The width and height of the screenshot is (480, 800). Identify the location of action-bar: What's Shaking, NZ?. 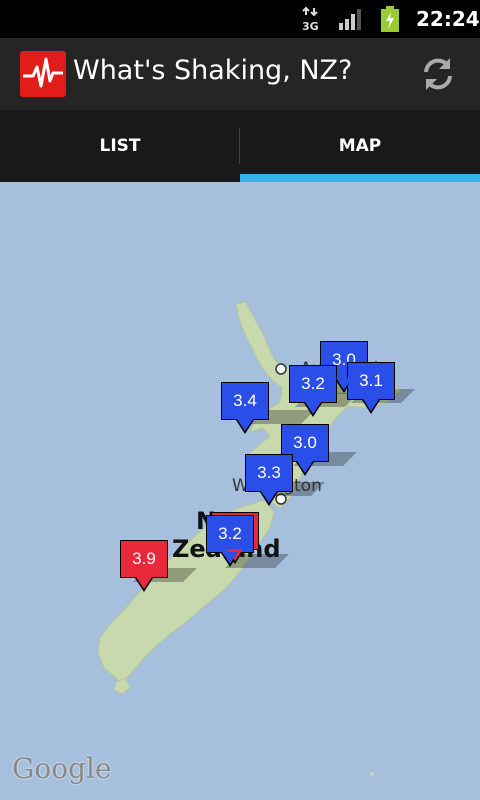
(240, 74).